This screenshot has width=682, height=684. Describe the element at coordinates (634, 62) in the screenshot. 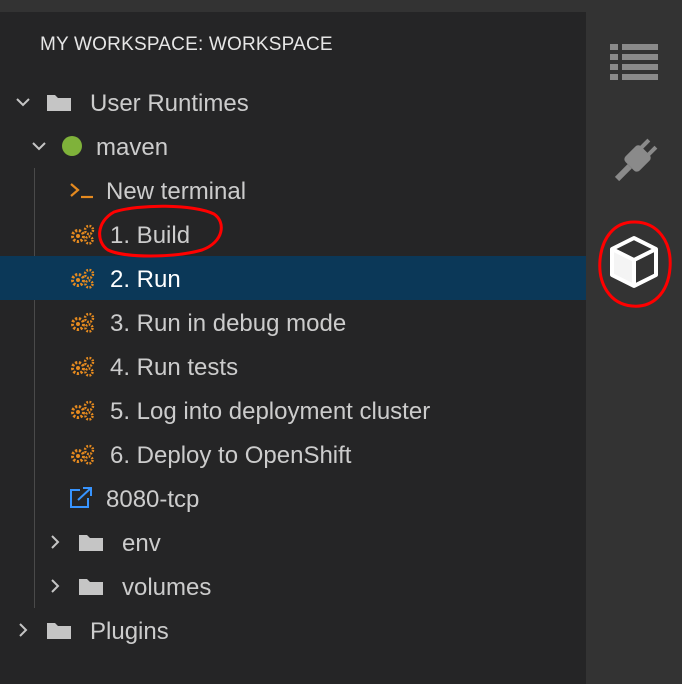

I see `list-icon` at that location.